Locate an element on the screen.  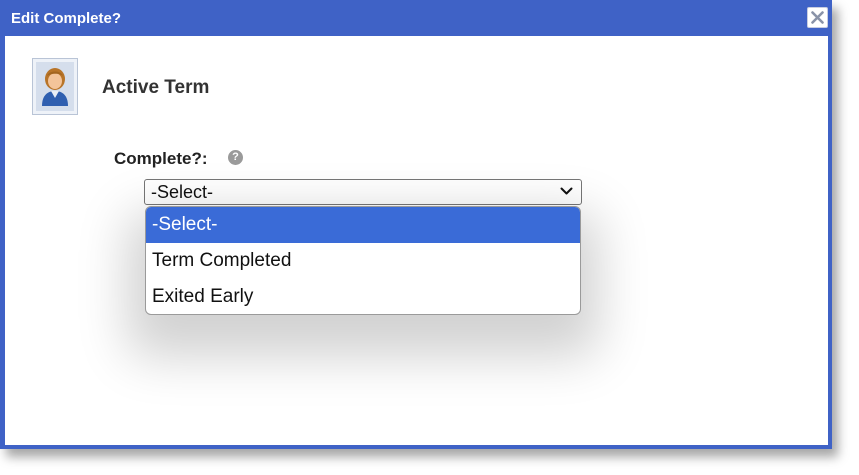
user-avatar-icon is located at coordinates (55, 86).